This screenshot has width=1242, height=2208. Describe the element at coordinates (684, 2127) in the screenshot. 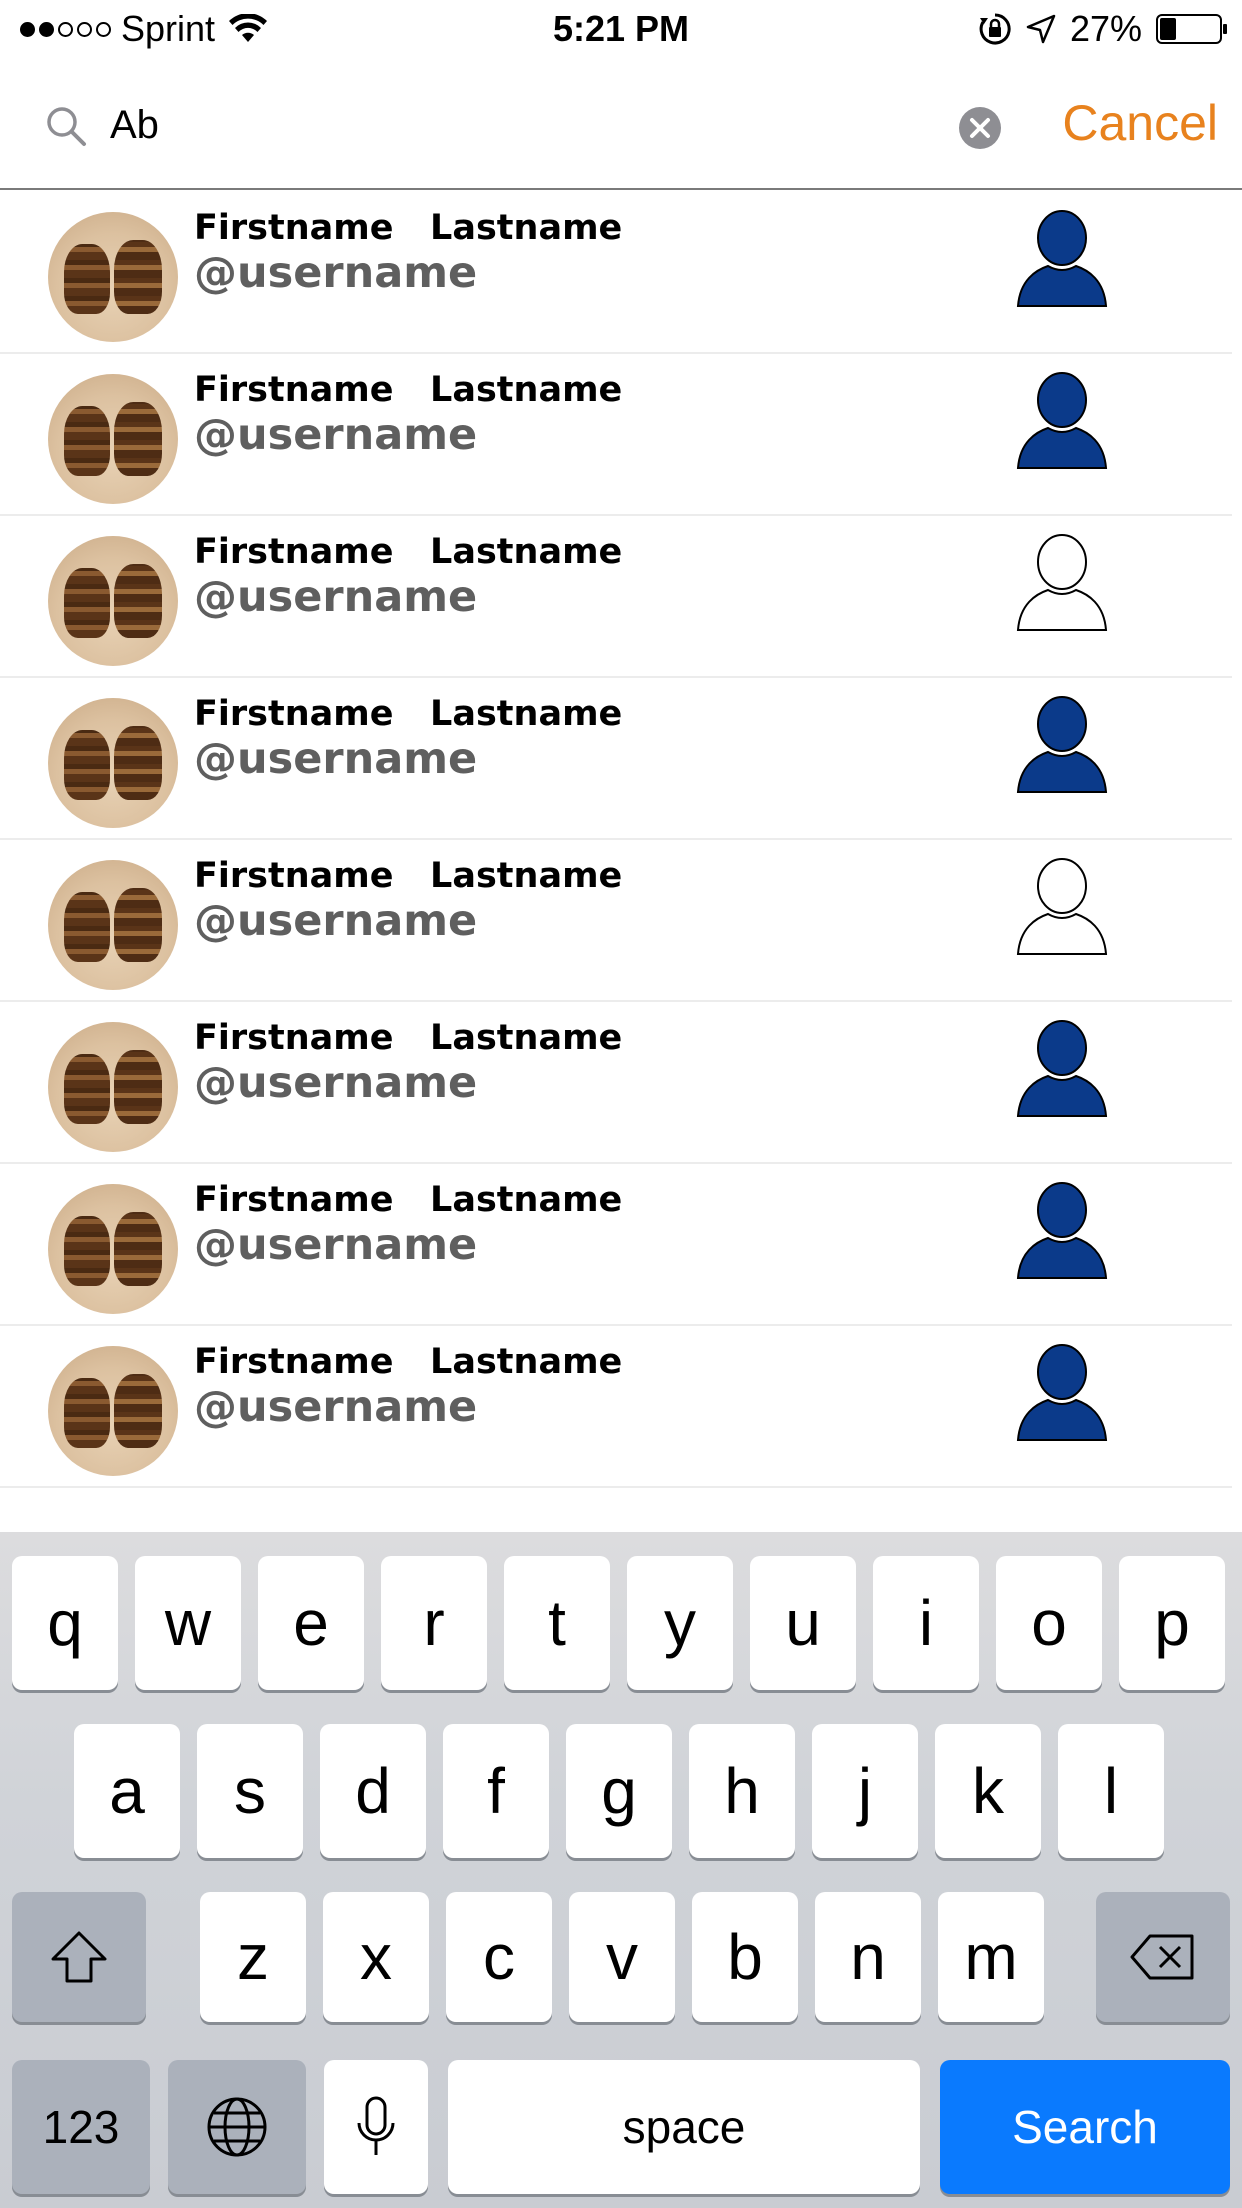

I see `space-key: space` at that location.